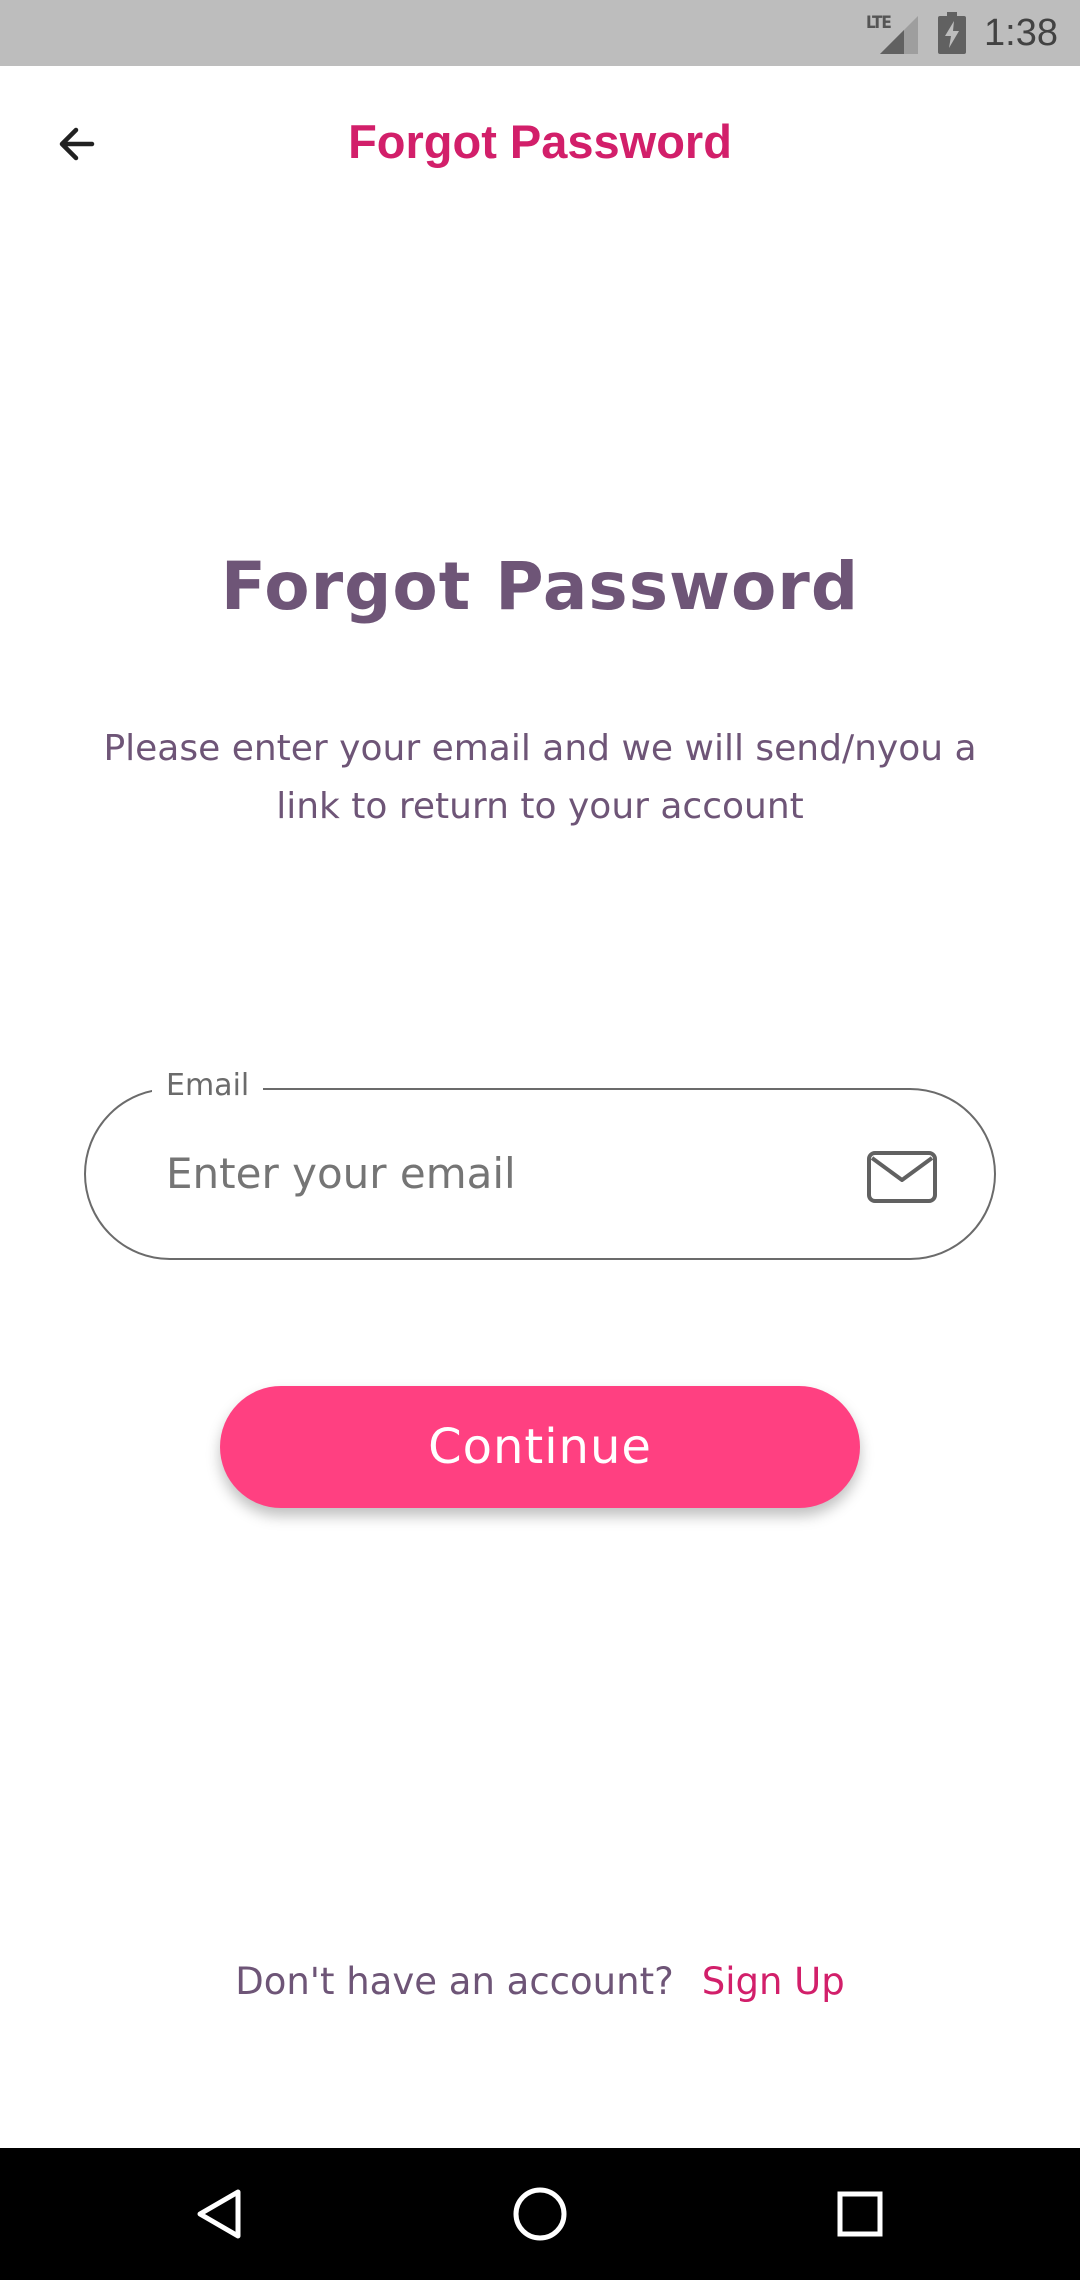 This screenshot has width=1080, height=2280. Describe the element at coordinates (952, 33) in the screenshot. I see `battery-charging-icon` at that location.